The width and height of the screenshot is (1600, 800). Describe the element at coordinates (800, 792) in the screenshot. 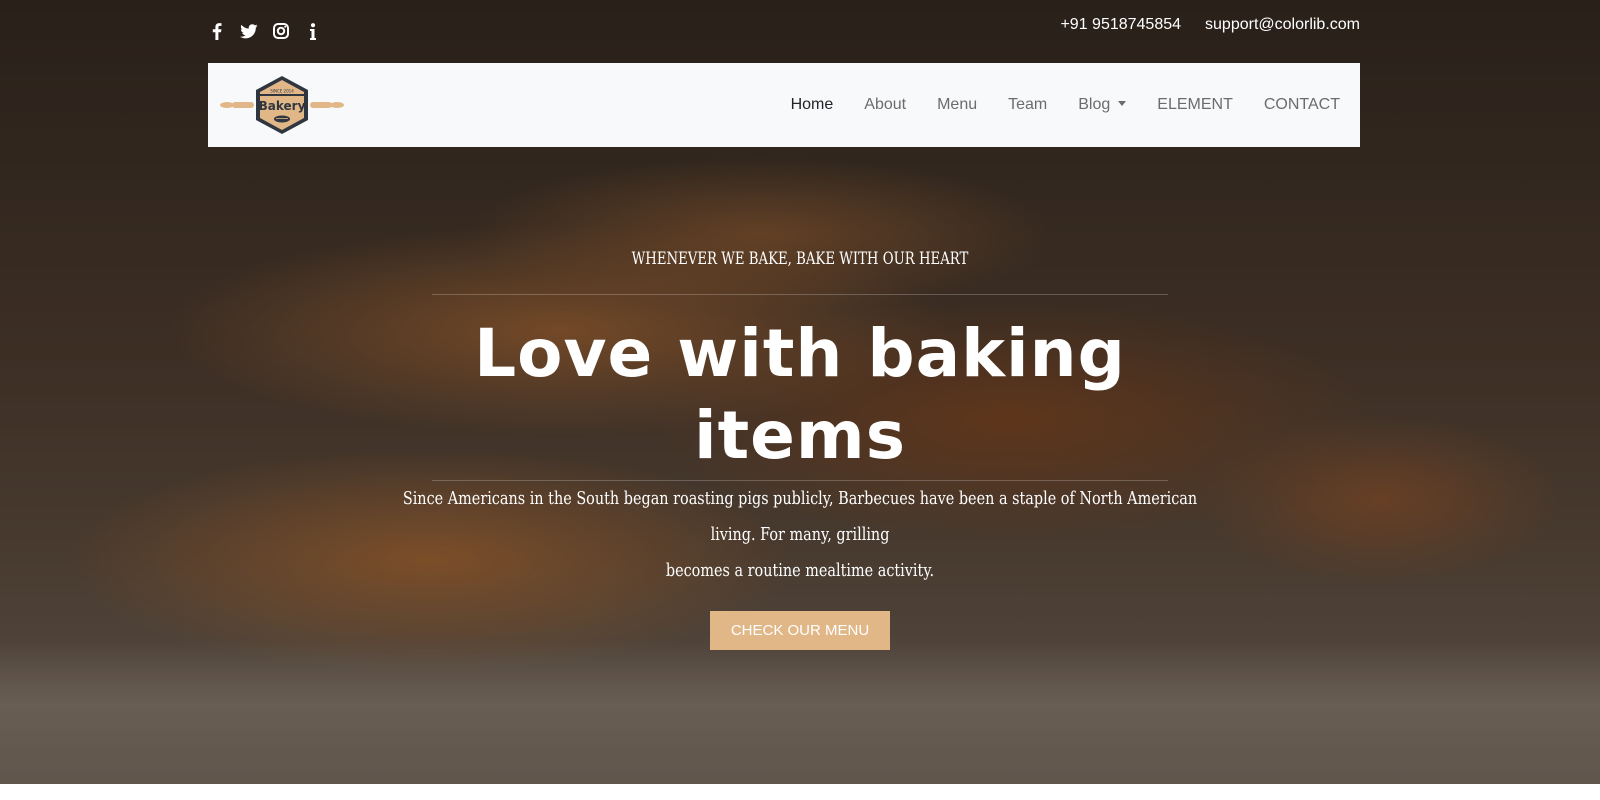

I see `bottom-strip` at that location.